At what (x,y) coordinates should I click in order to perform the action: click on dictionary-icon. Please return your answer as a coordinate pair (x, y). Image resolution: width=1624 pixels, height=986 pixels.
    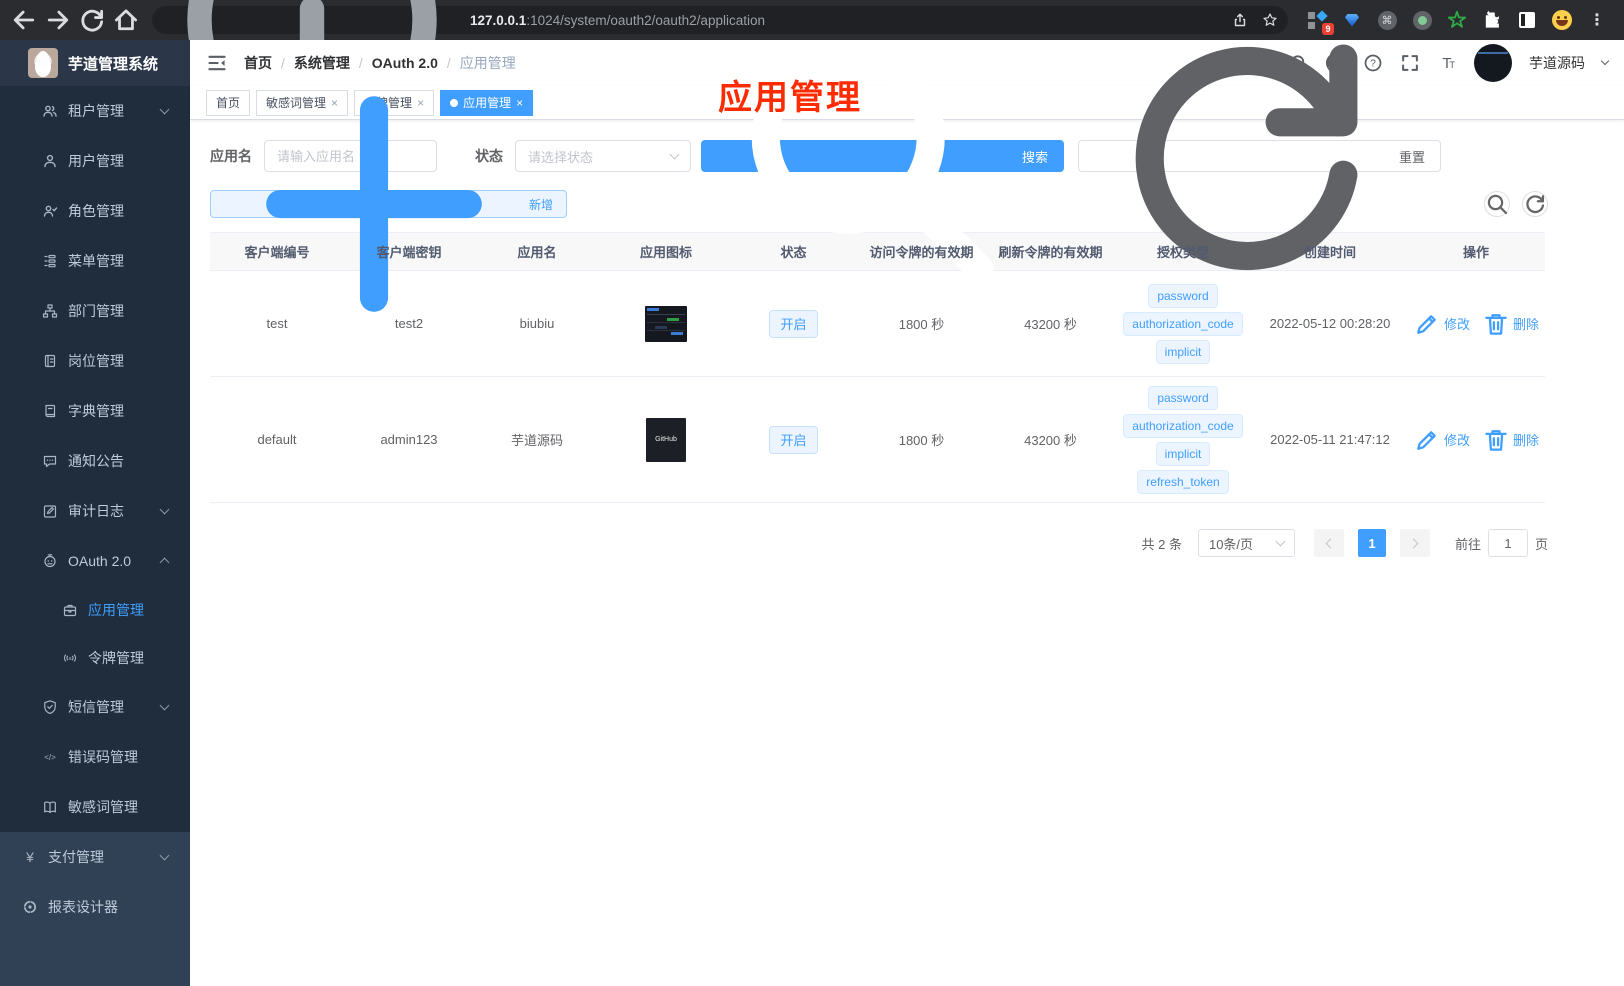
    Looking at the image, I should click on (50, 411).